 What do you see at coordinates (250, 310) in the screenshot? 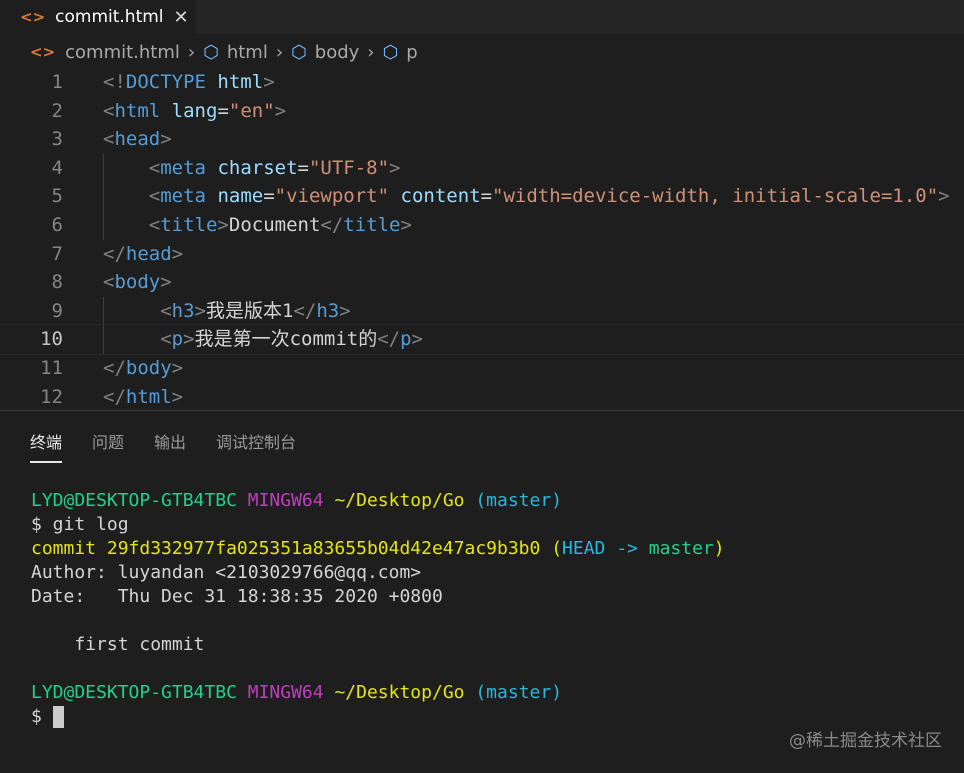
I see `token: 我是版本1` at bounding box center [250, 310].